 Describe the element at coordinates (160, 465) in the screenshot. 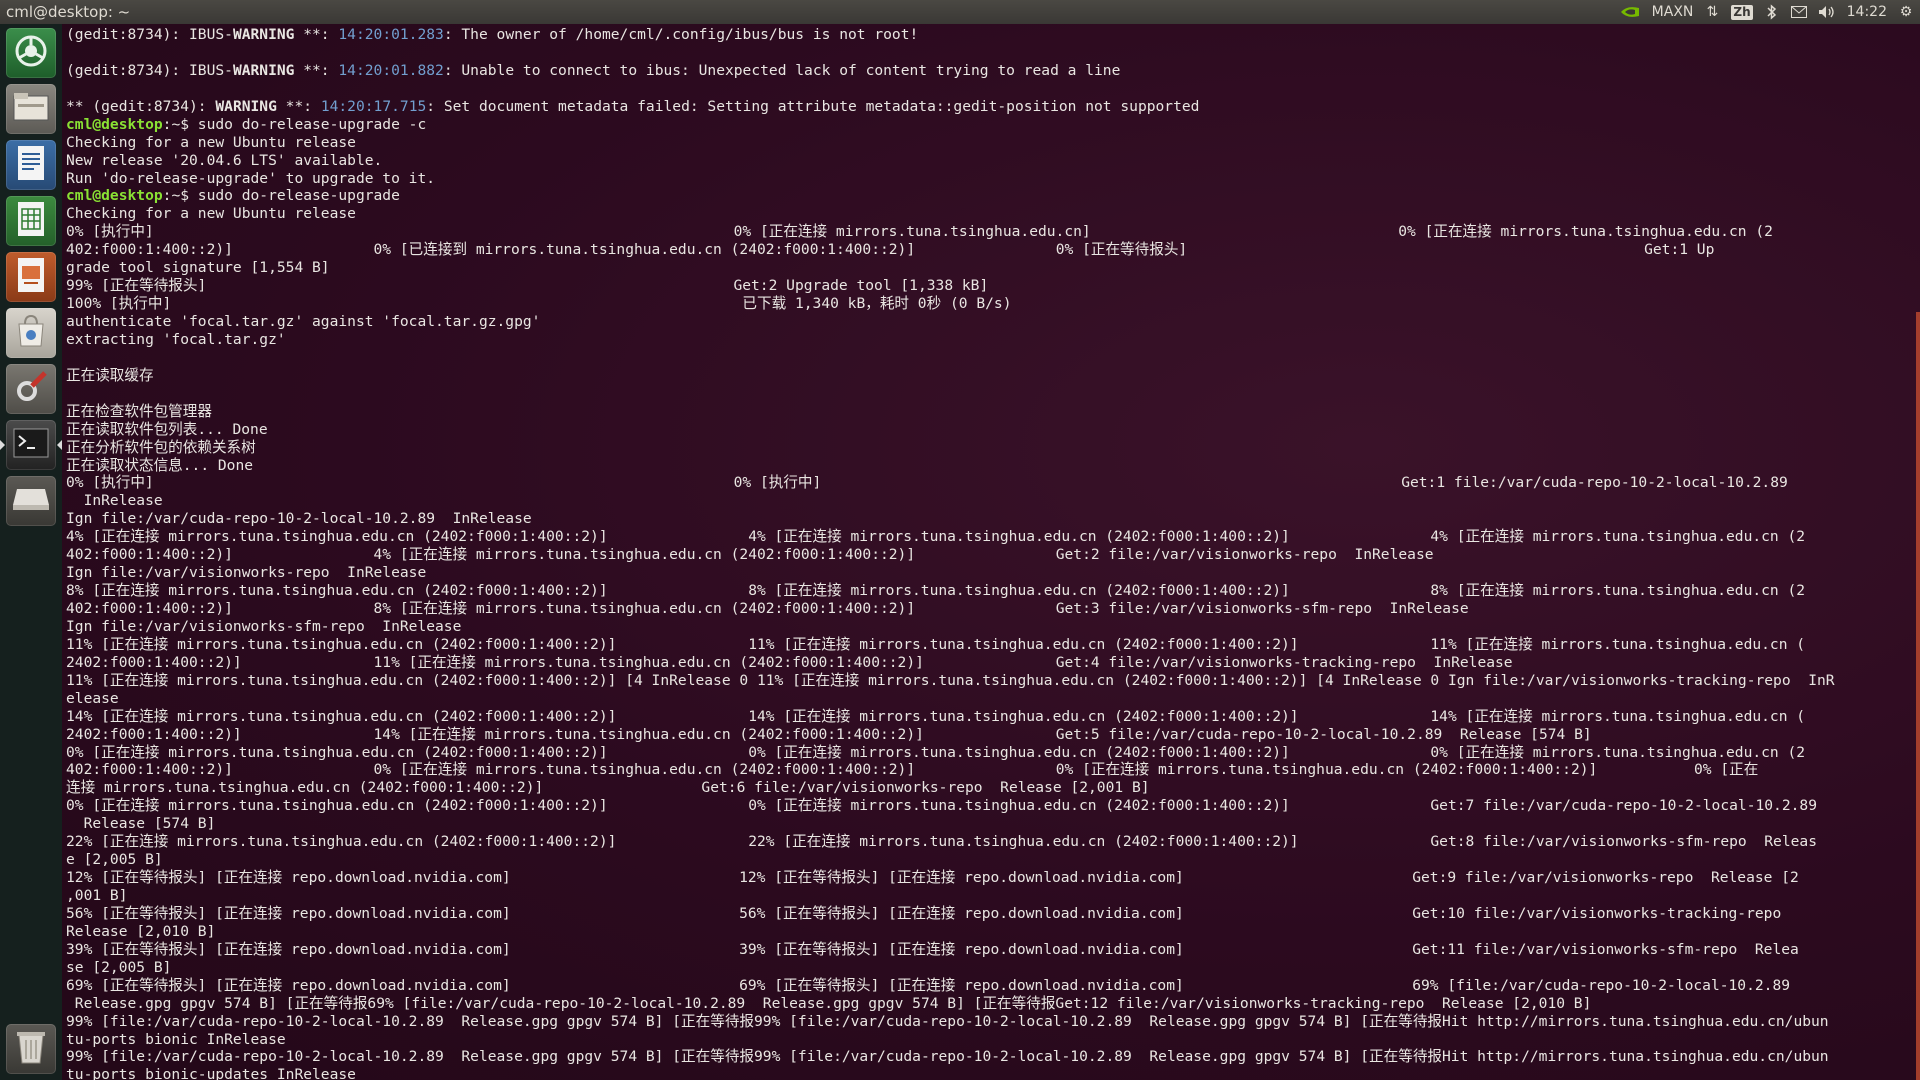

I see `terminal-line: 正在读取状态信息... Done` at that location.